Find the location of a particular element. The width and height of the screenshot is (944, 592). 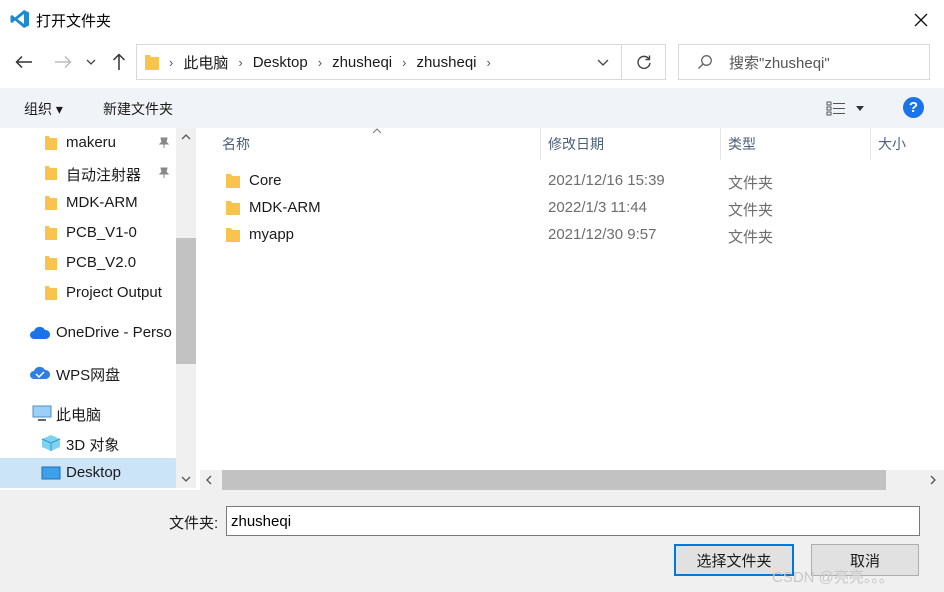

sidebar-item-mdk-arm: MDK-ARM is located at coordinates (88, 203).